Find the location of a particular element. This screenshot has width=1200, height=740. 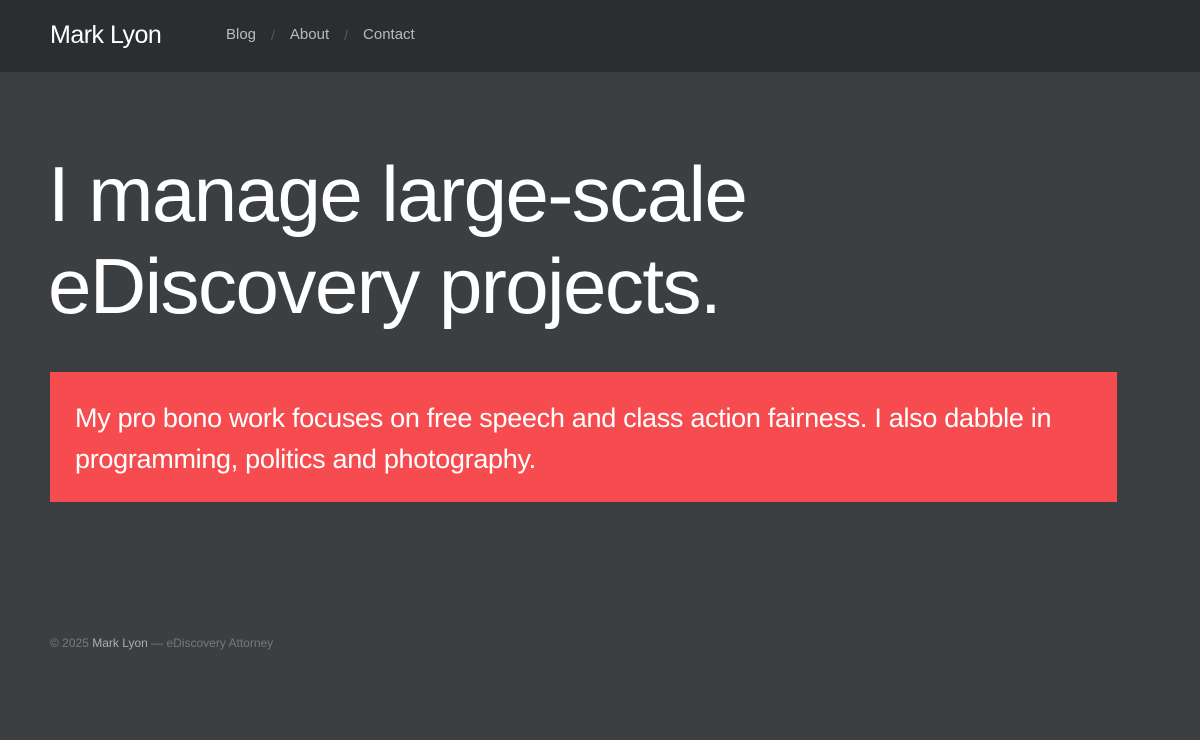

footer-copyright: © 2025 is located at coordinates (69, 643).